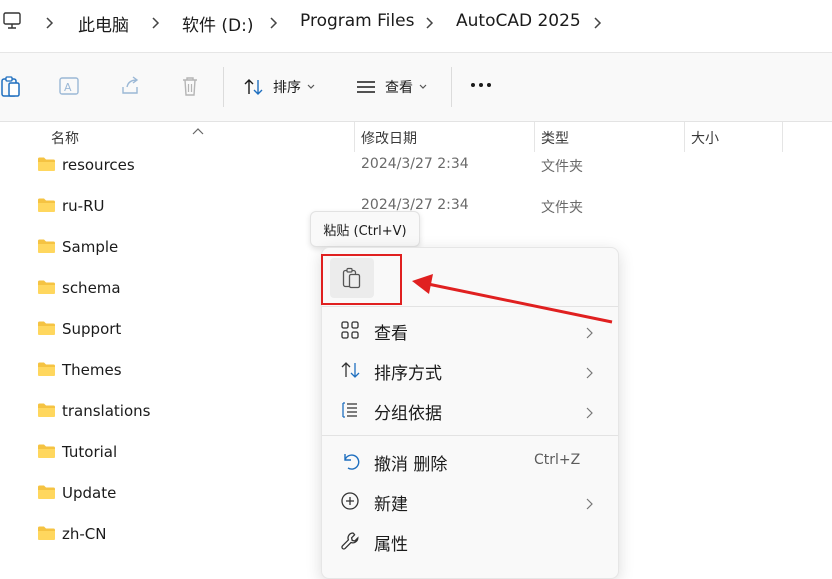 The width and height of the screenshot is (832, 579). I want to click on annotation-arrow, so click(512, 299).